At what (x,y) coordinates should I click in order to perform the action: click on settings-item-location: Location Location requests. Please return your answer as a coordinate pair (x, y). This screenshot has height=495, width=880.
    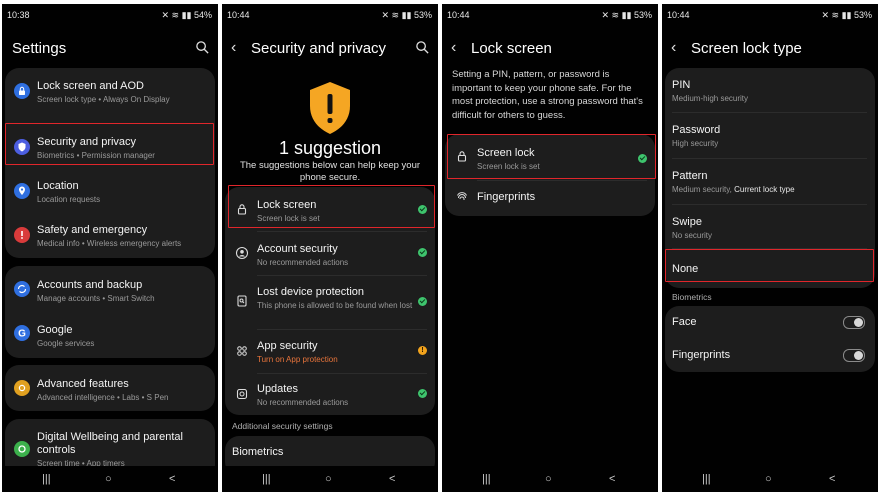
    Looking at the image, I should click on (110, 191).